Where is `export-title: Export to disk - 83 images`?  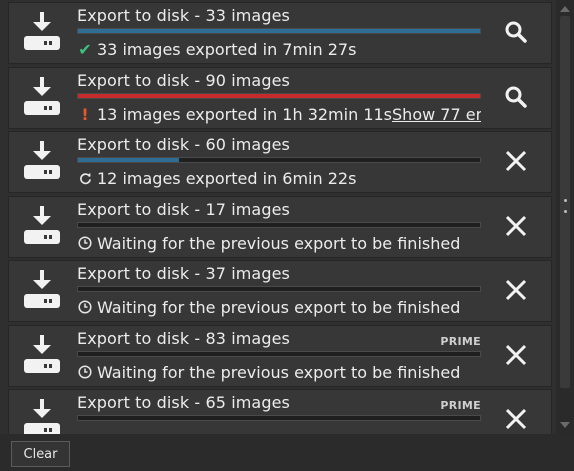 export-title: Export to disk - 83 images is located at coordinates (183, 338).